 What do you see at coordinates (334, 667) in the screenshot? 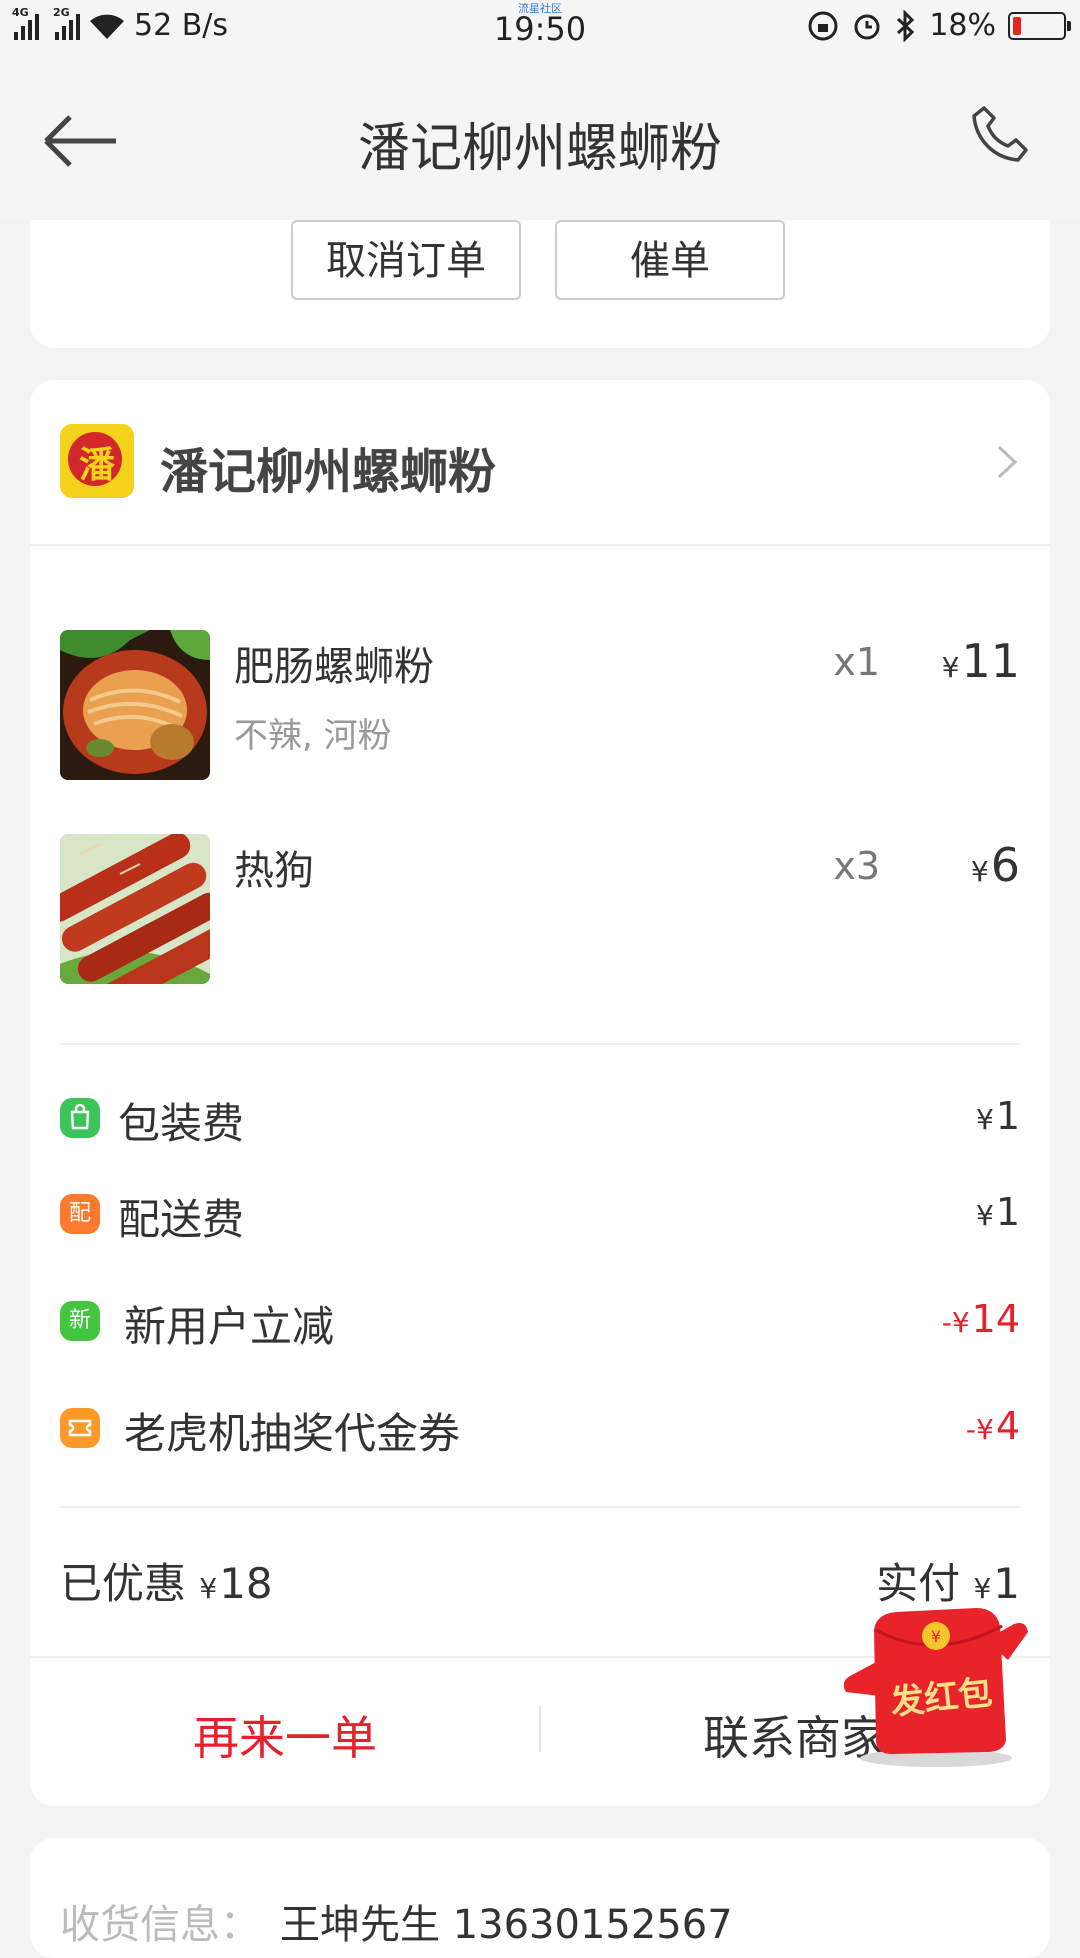
I see `item-name: 肥肠螺蛳粉` at bounding box center [334, 667].